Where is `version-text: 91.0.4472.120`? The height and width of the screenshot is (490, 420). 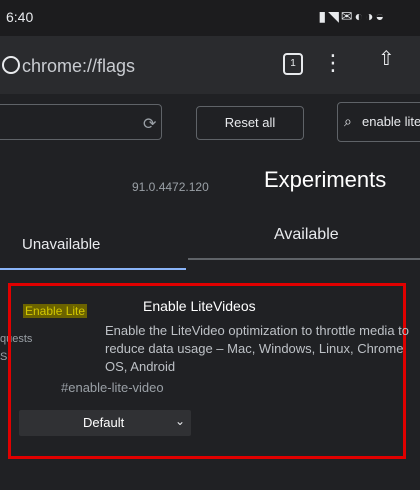 version-text: 91.0.4472.120 is located at coordinates (170, 187).